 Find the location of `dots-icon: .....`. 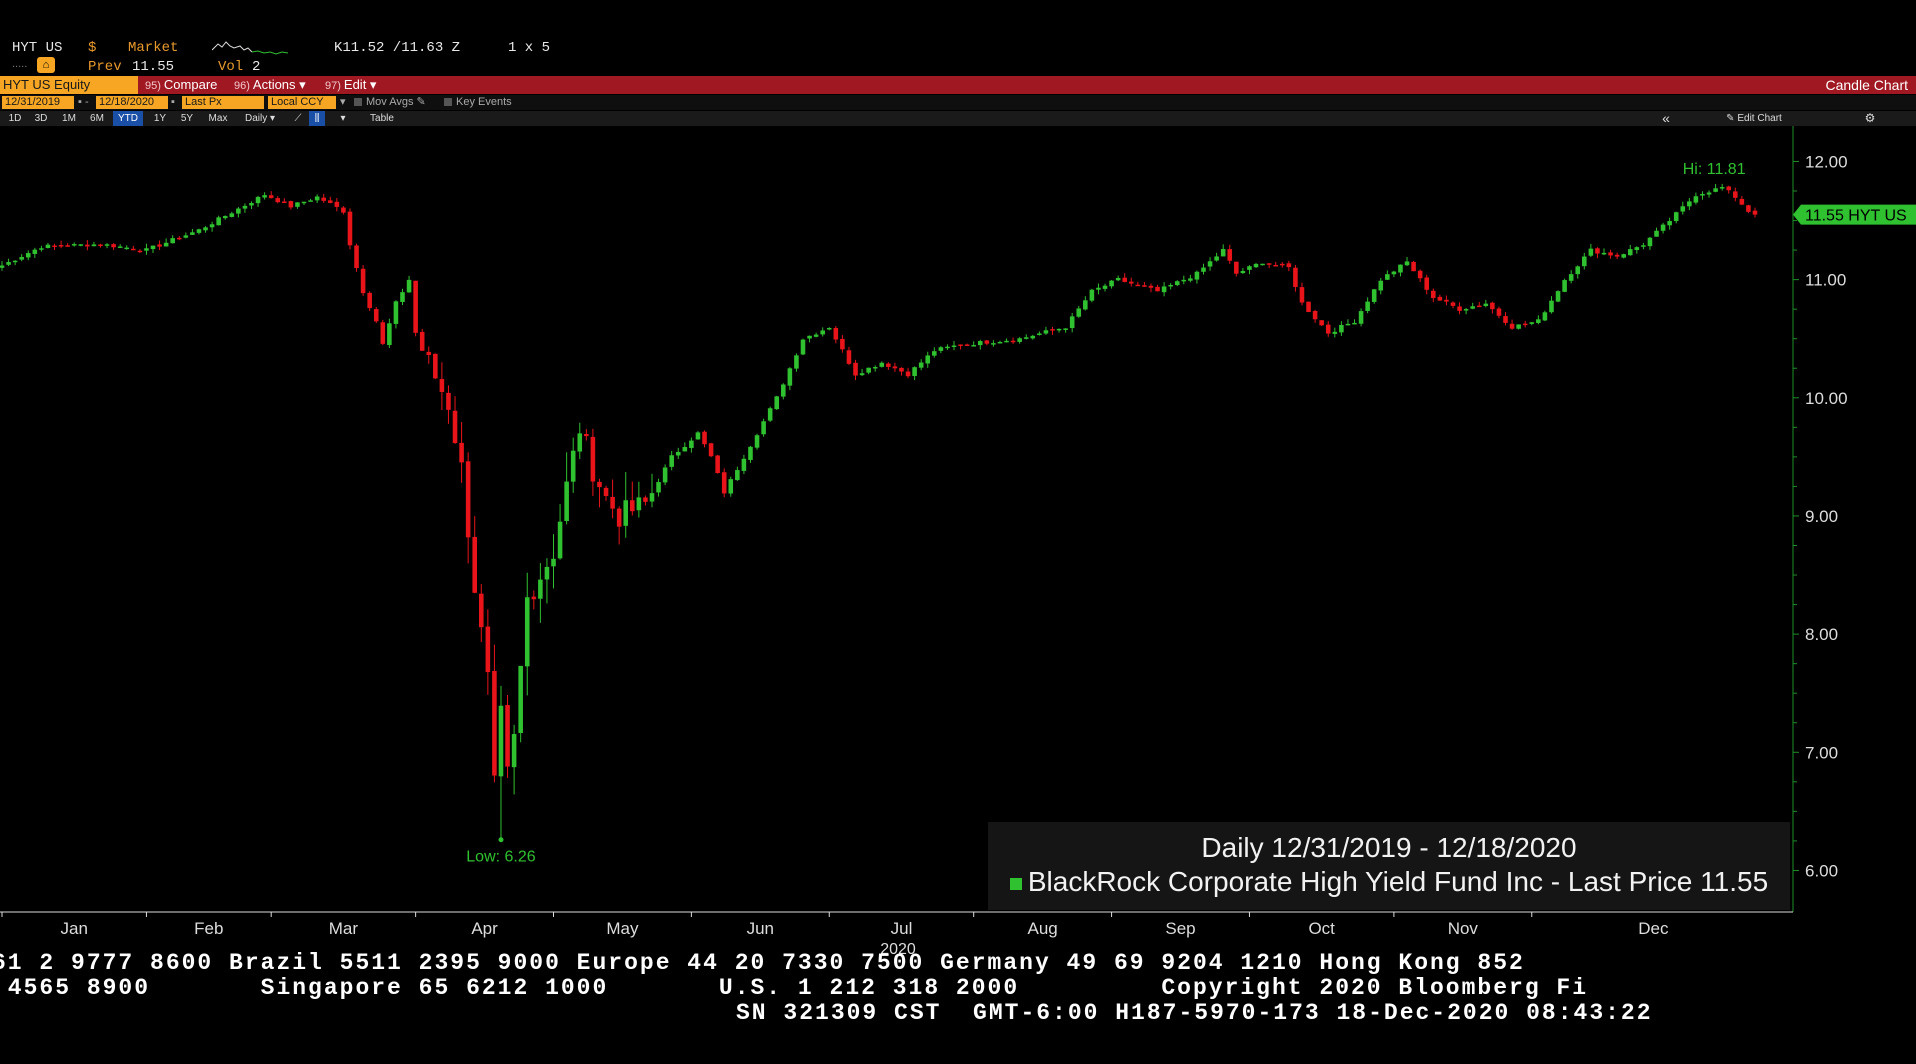

dots-icon: ..... is located at coordinates (20, 64).